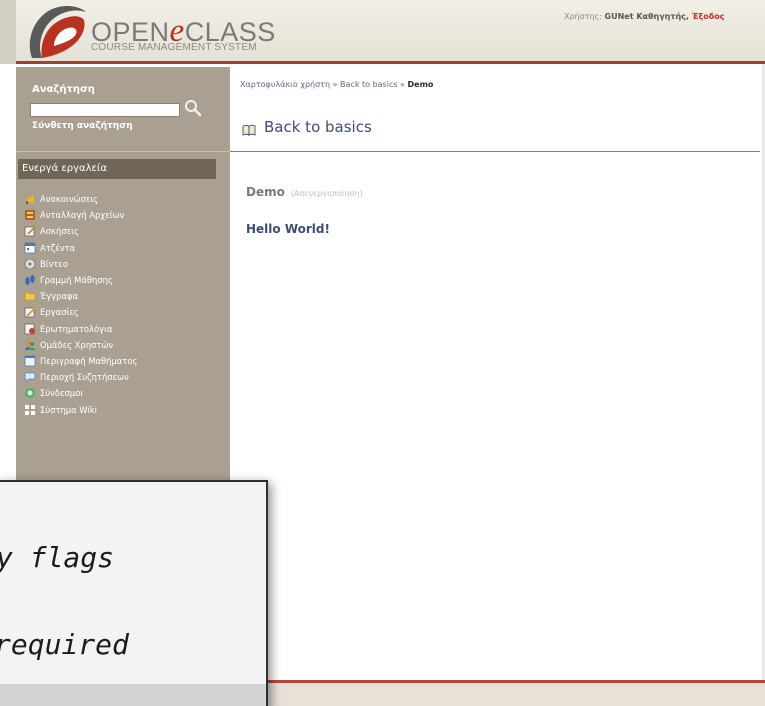  What do you see at coordinates (265, 192) in the screenshot?
I see `item-name: Demo` at bounding box center [265, 192].